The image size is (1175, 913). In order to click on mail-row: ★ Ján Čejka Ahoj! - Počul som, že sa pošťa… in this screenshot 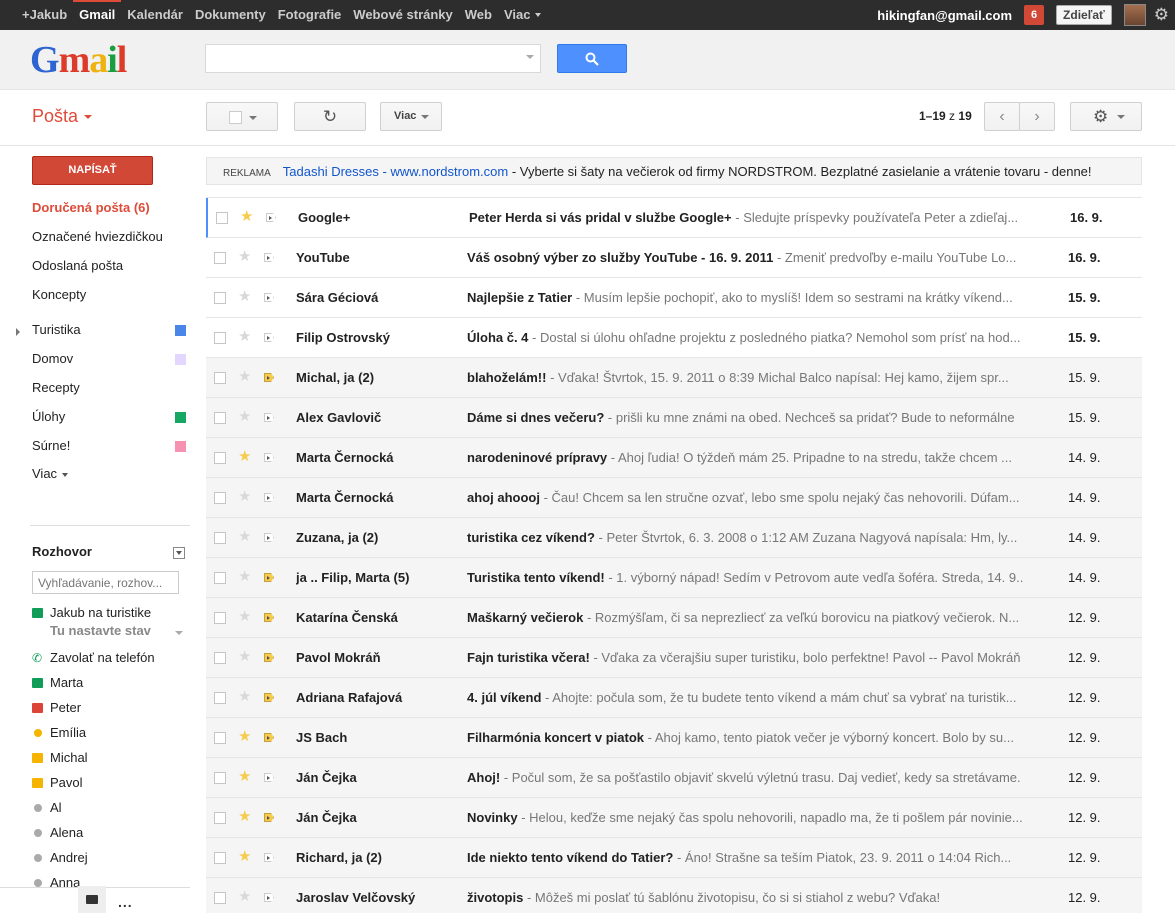, I will do `click(674, 778)`.